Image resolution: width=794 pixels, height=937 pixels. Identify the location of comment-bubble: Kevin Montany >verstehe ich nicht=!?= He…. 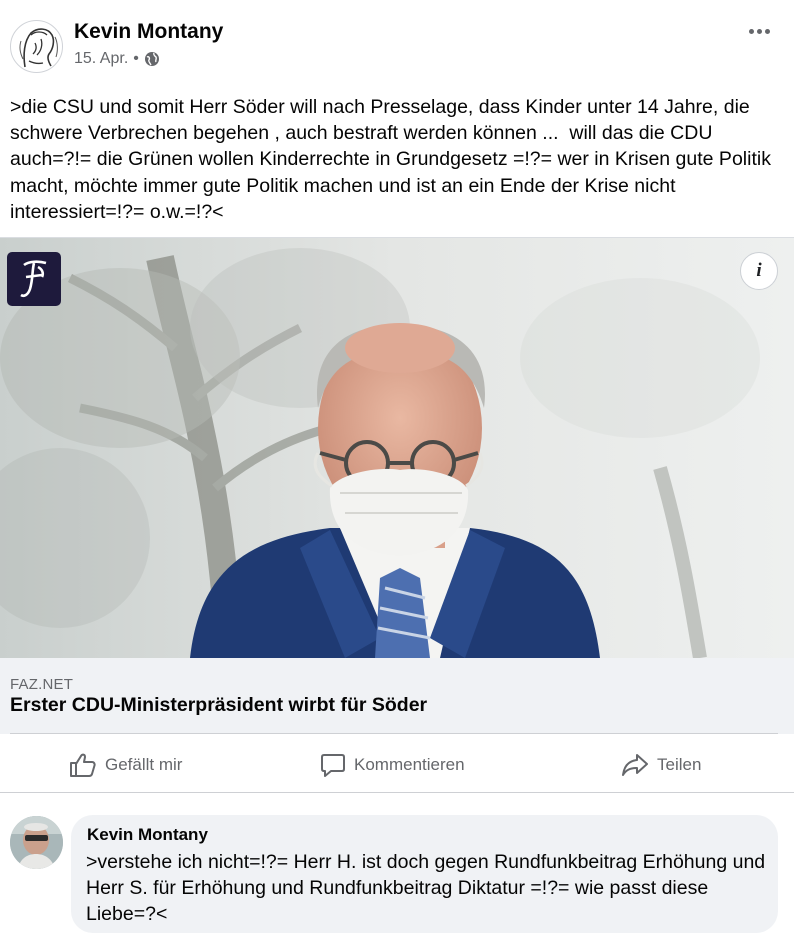
(424, 874).